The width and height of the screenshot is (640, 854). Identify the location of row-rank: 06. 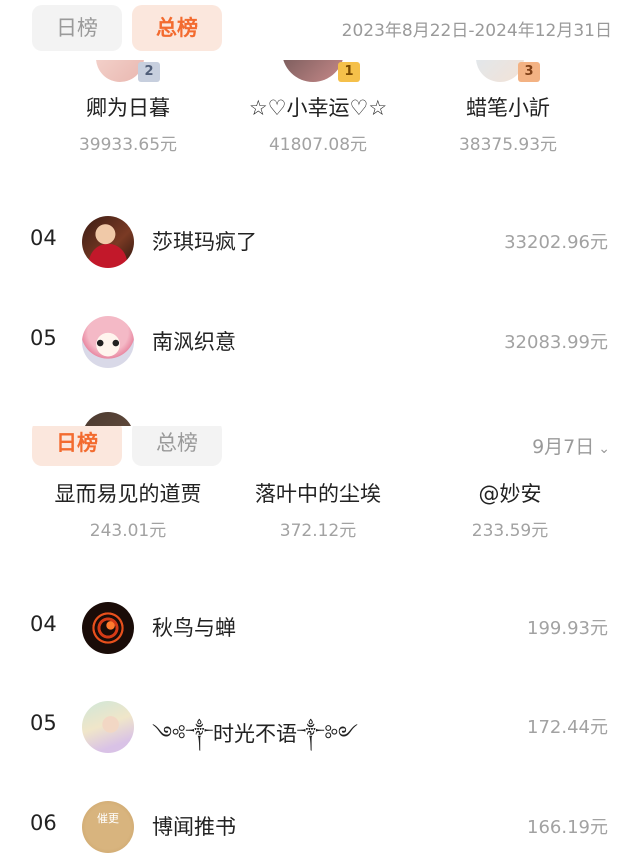
(43, 823).